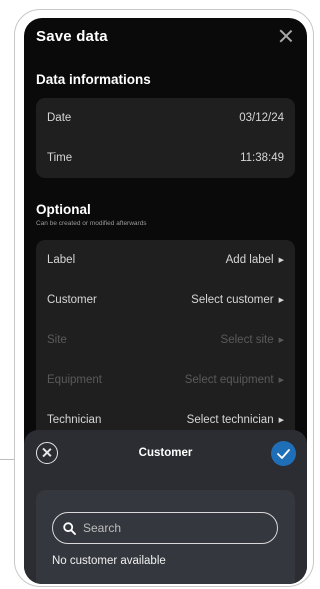 Image resolution: width=320 pixels, height=589 pixels. I want to click on search-placeholder: Search, so click(102, 528).